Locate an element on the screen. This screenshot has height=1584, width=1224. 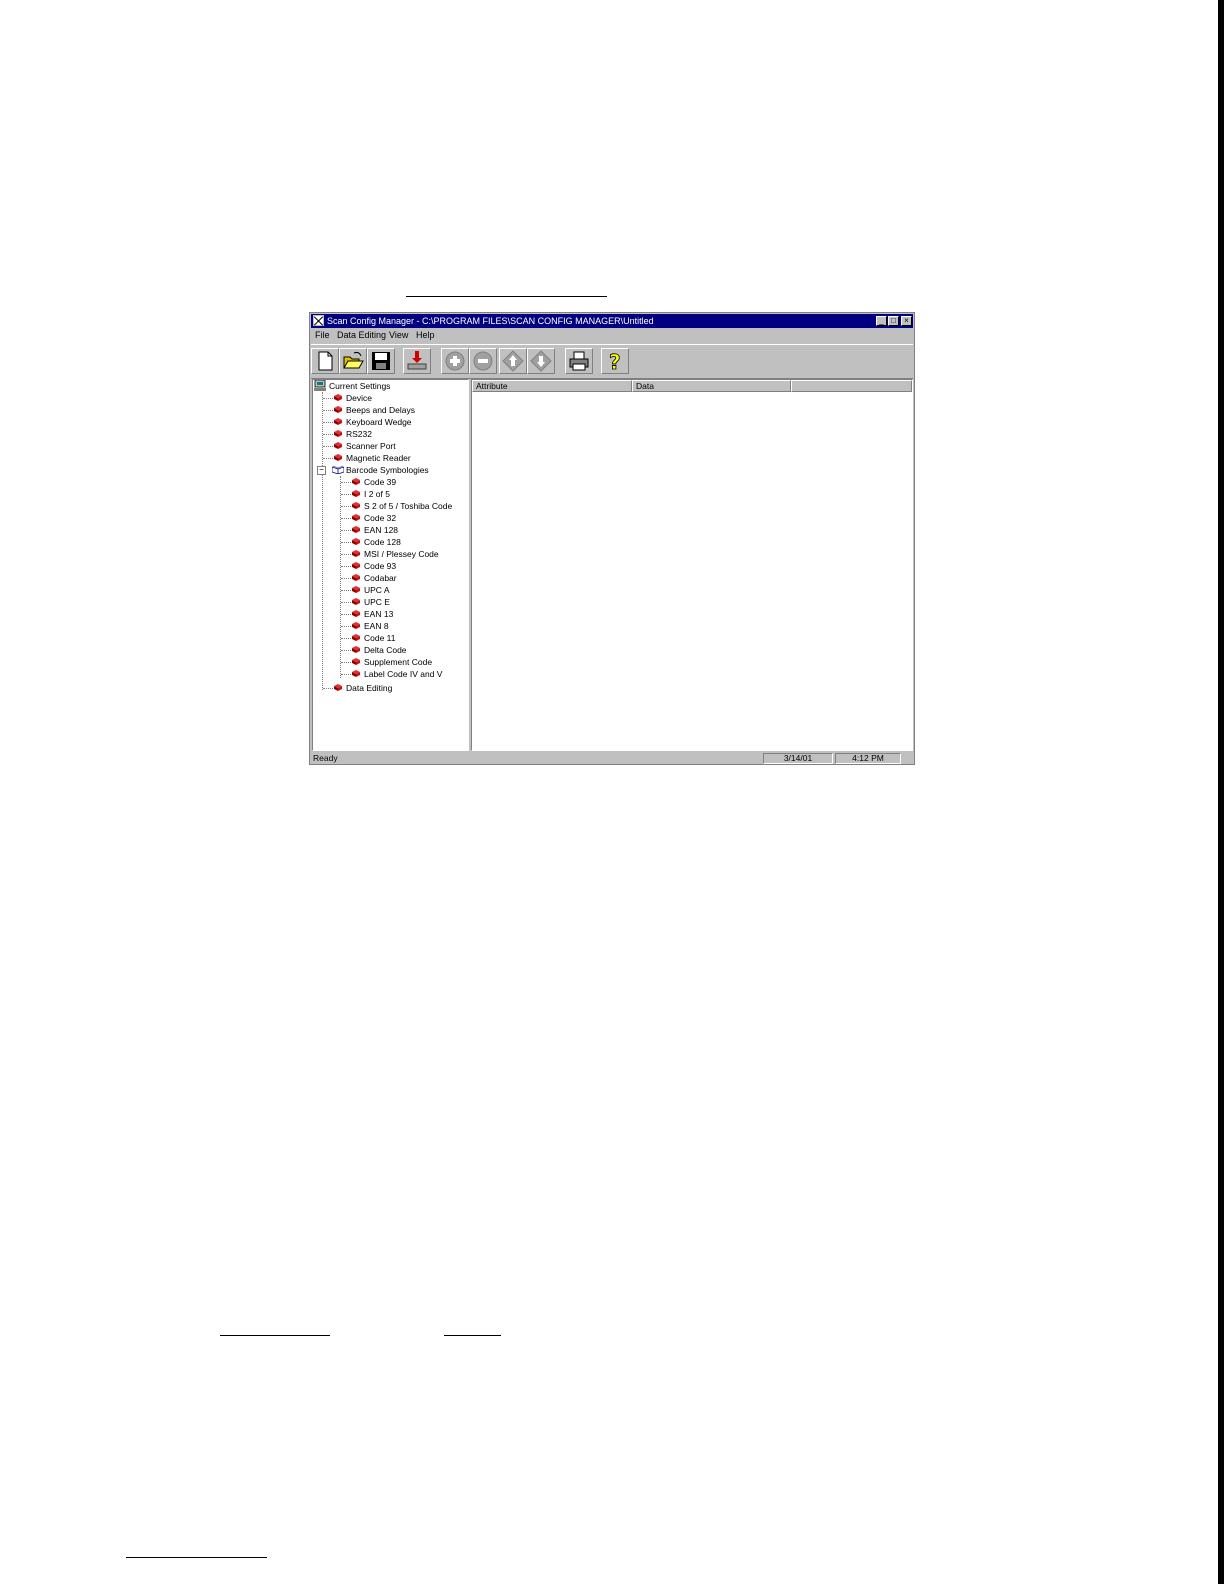
move-down-button is located at coordinates (541, 361).